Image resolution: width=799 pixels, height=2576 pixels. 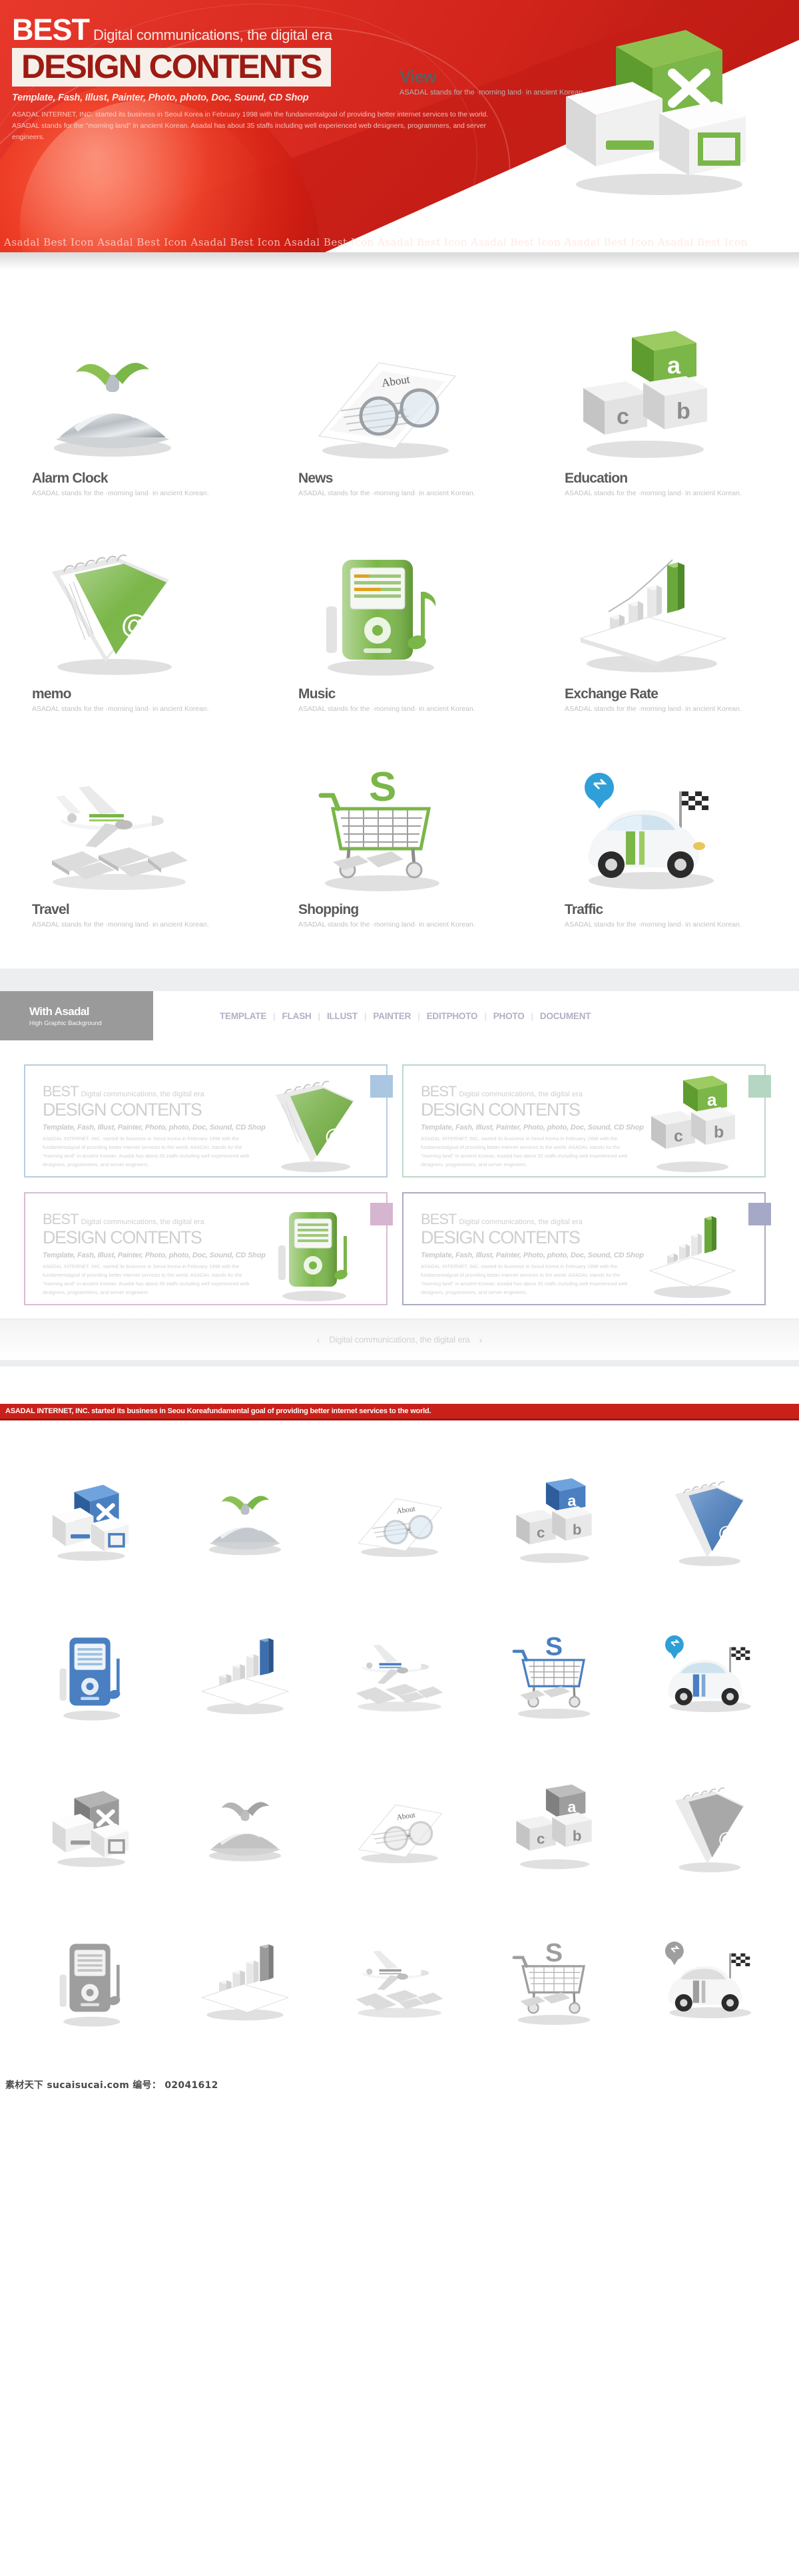 What do you see at coordinates (245, 1980) in the screenshot?
I see `sprite-chart-gray` at bounding box center [245, 1980].